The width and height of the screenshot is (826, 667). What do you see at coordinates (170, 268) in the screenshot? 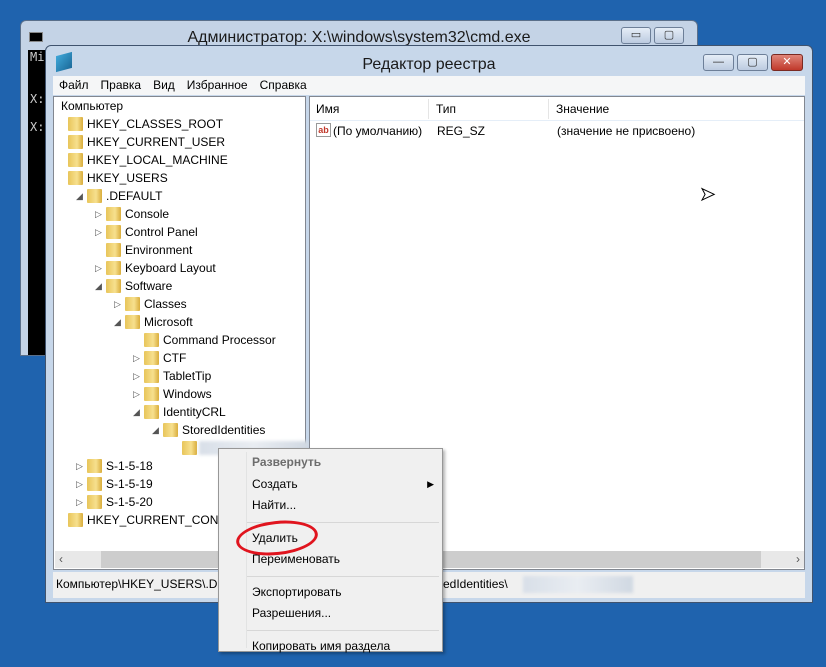
I see `tree-node-label: Keyboard Layout` at bounding box center [170, 268].